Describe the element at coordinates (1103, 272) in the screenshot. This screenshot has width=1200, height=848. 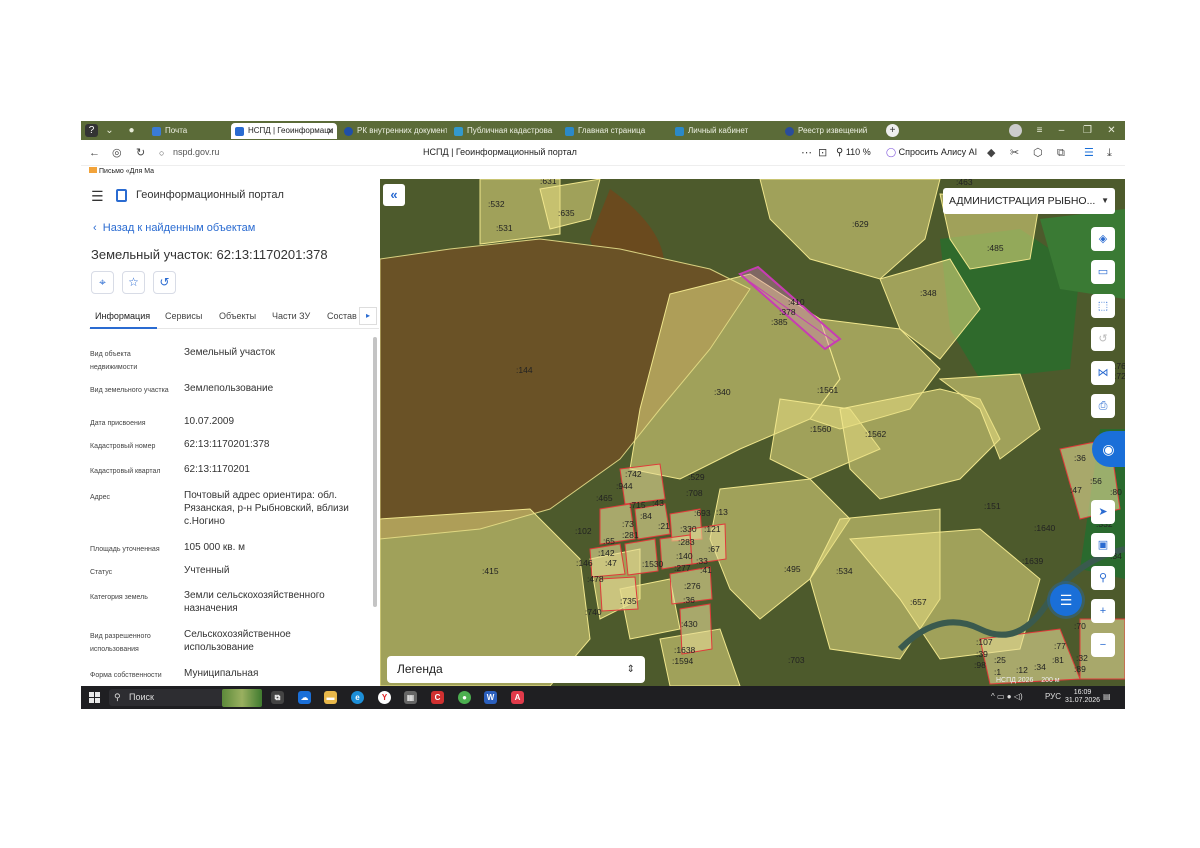
I see `ruler-button: ▭` at that location.